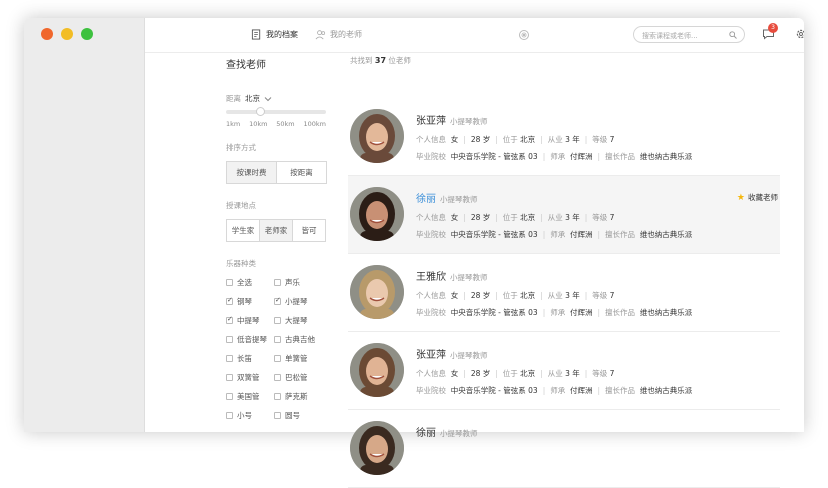 This screenshot has height=488, width=828. Describe the element at coordinates (250, 358) in the screenshot. I see `instrument-checkbox: 长笛` at that location.